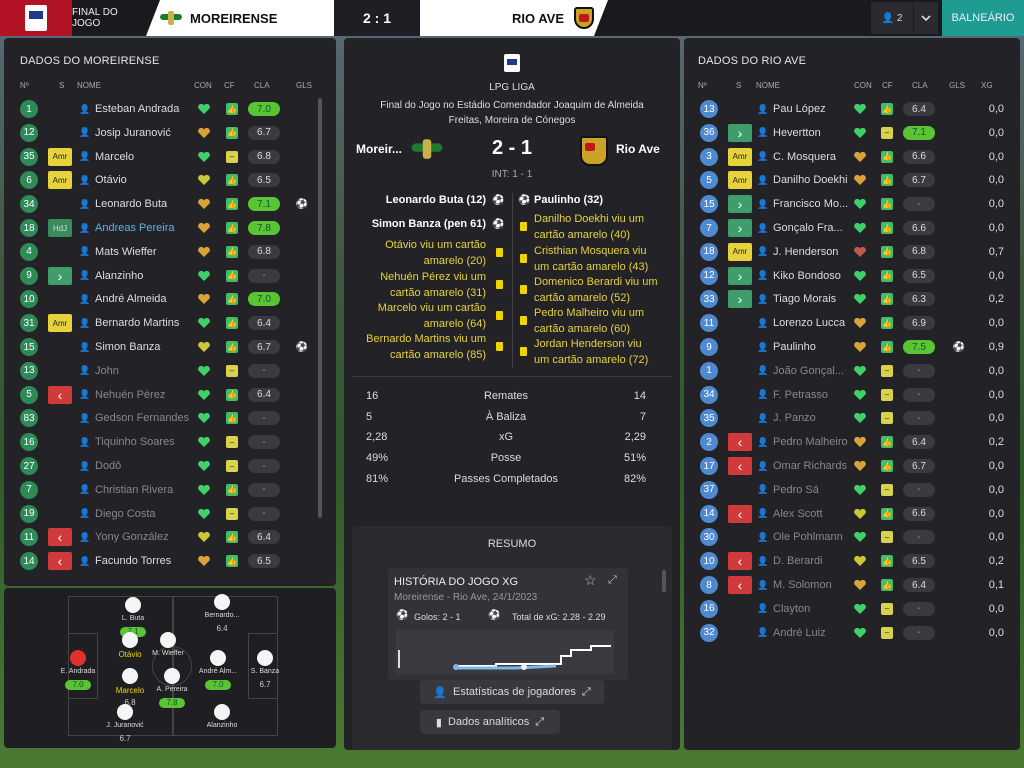 The height and width of the screenshot is (768, 1024). I want to click on player-name: Hevertton, so click(814, 133).